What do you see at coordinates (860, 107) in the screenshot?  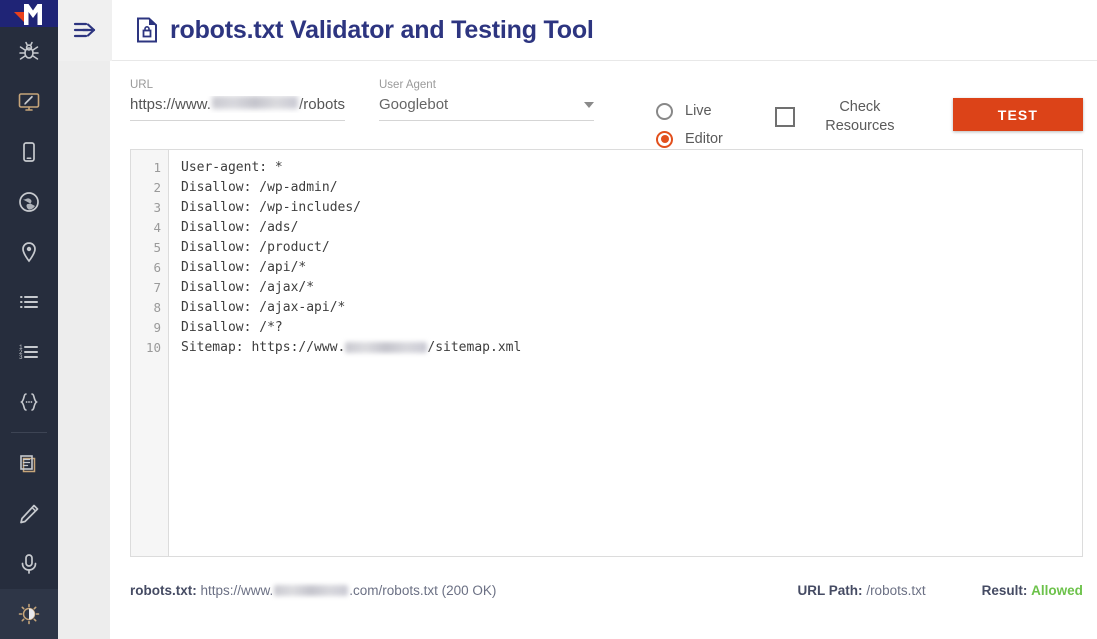 I see `check-resources-label-line1: Check` at bounding box center [860, 107].